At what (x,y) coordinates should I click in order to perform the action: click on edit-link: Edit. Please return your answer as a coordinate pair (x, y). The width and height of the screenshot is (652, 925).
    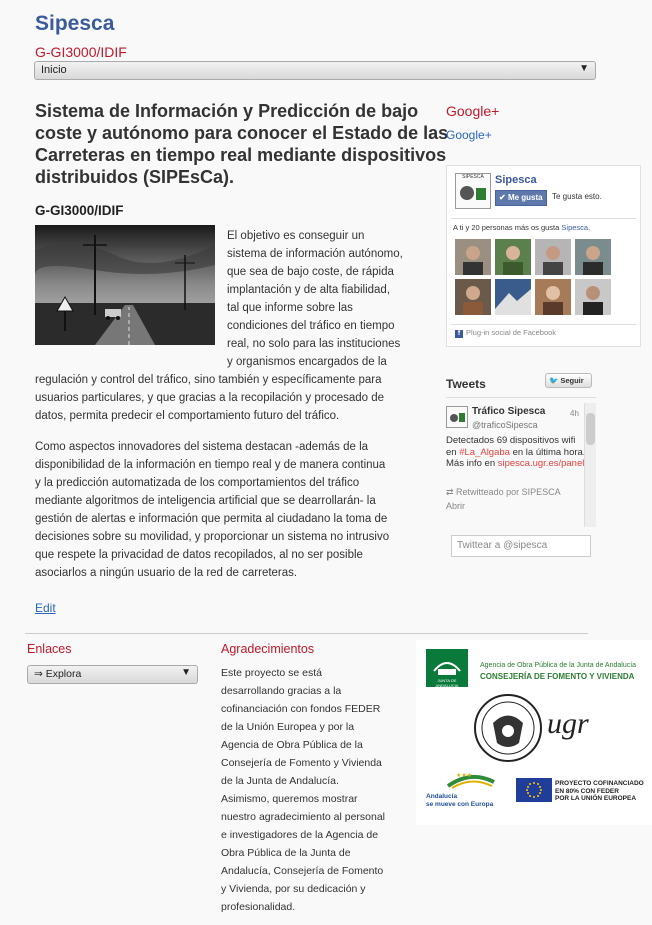
    Looking at the image, I should click on (45, 608).